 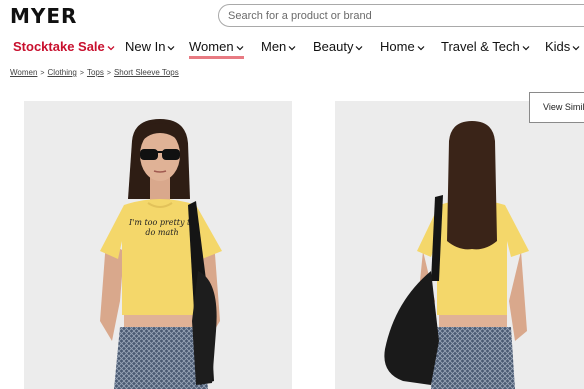 What do you see at coordinates (333, 46) in the screenshot?
I see `nav-item-label: Beauty` at bounding box center [333, 46].